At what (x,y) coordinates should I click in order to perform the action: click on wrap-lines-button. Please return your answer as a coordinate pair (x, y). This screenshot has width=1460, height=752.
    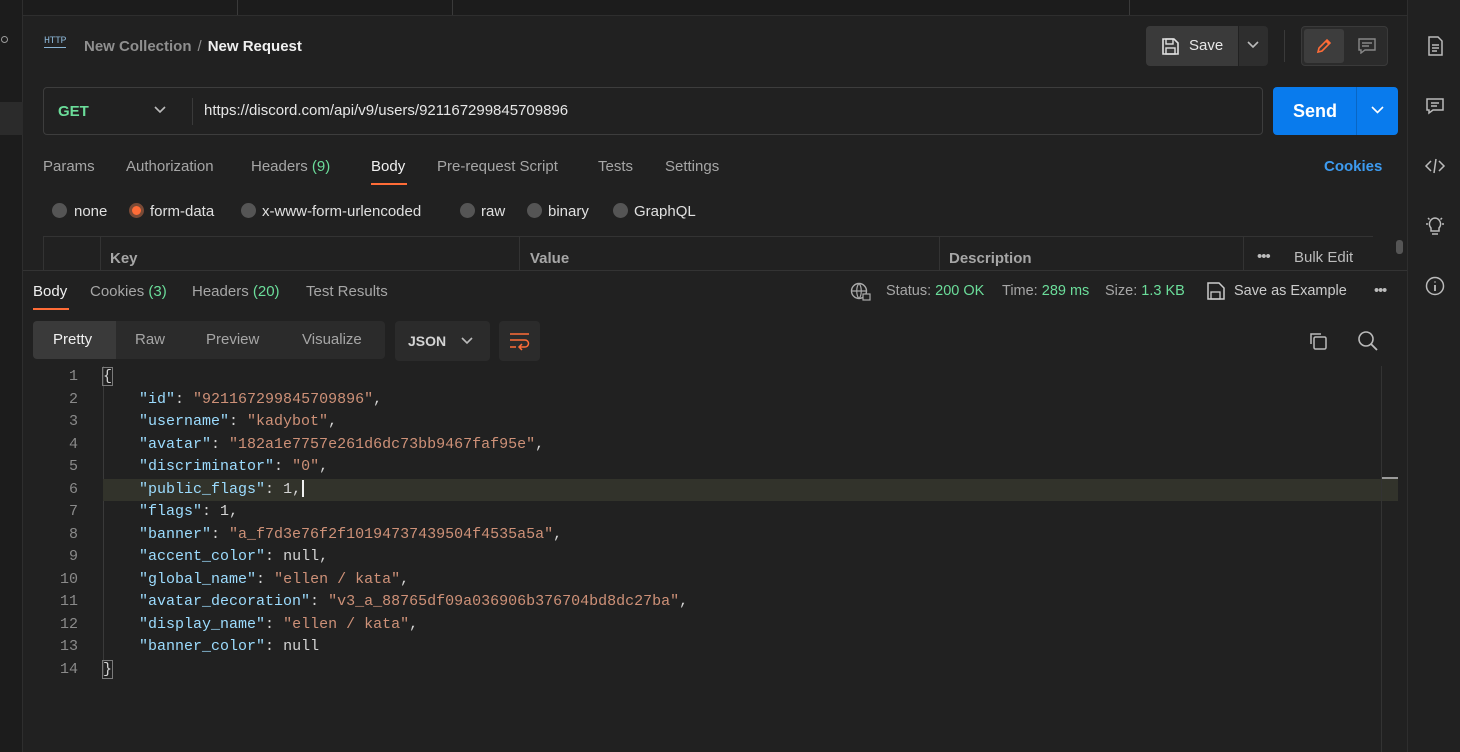
    Looking at the image, I should click on (519, 341).